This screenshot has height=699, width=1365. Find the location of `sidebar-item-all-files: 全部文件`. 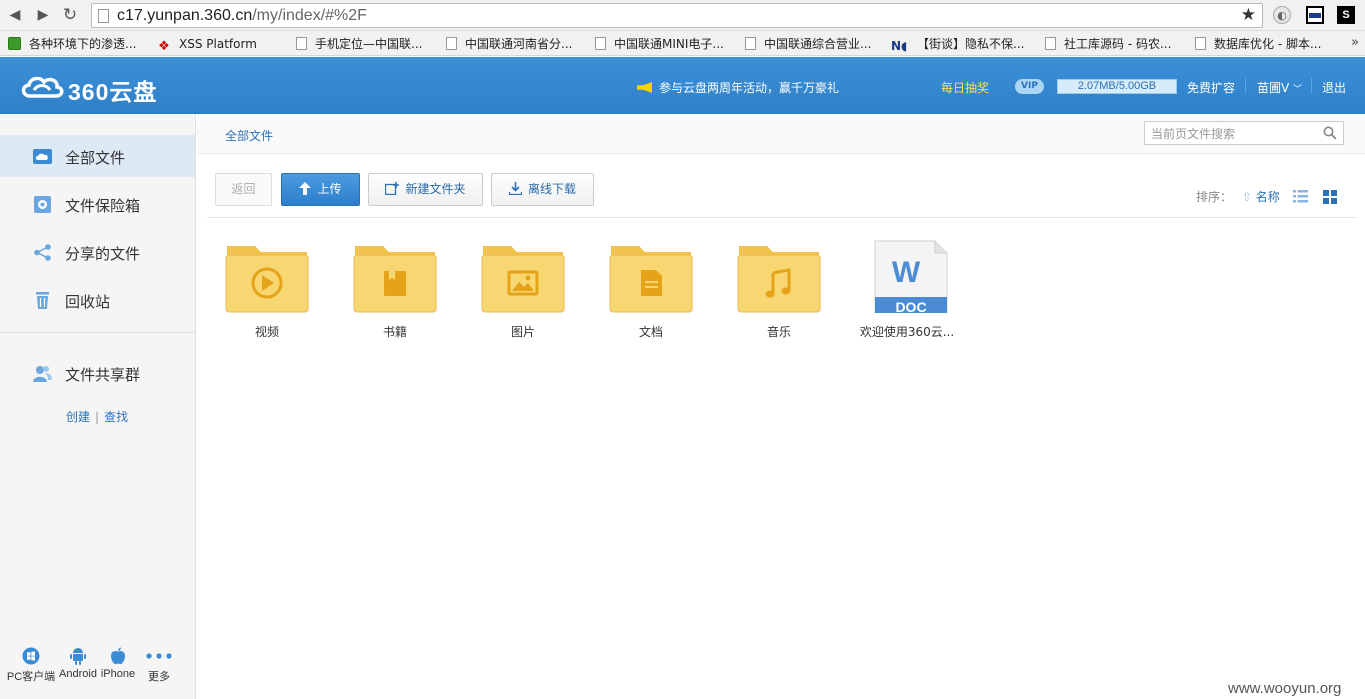

sidebar-item-all-files: 全部文件 is located at coordinates (97, 156).